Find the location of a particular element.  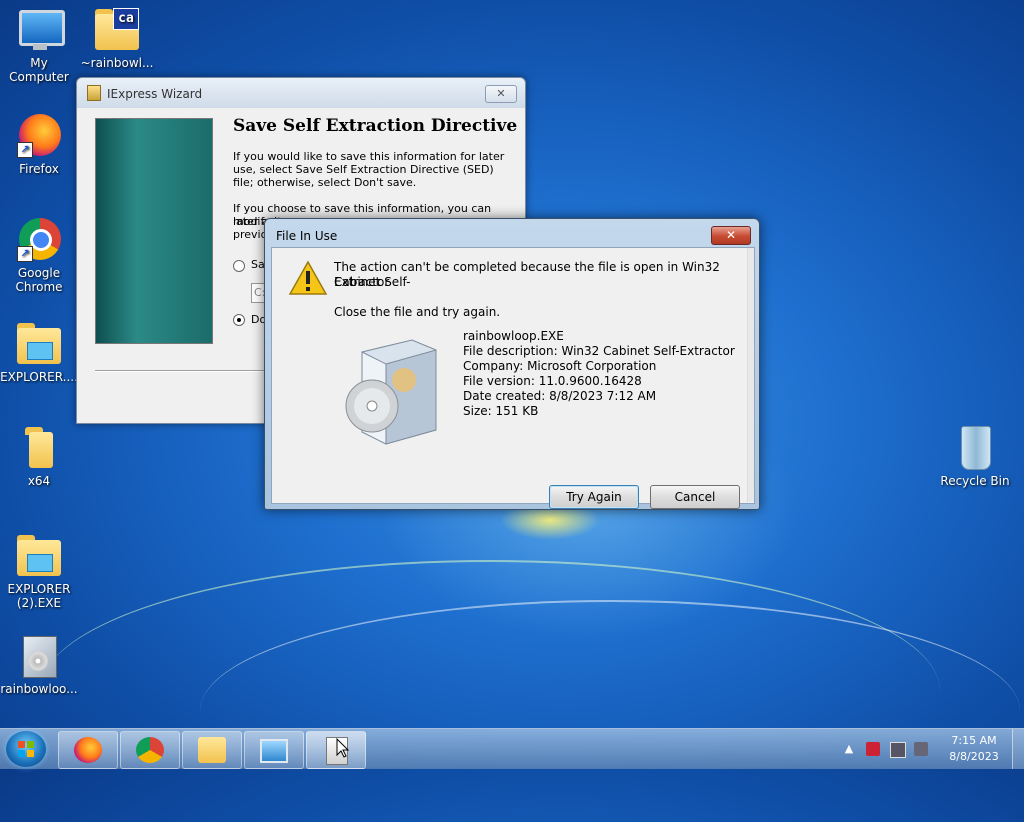

taskbar-chrome is located at coordinates (150, 750).